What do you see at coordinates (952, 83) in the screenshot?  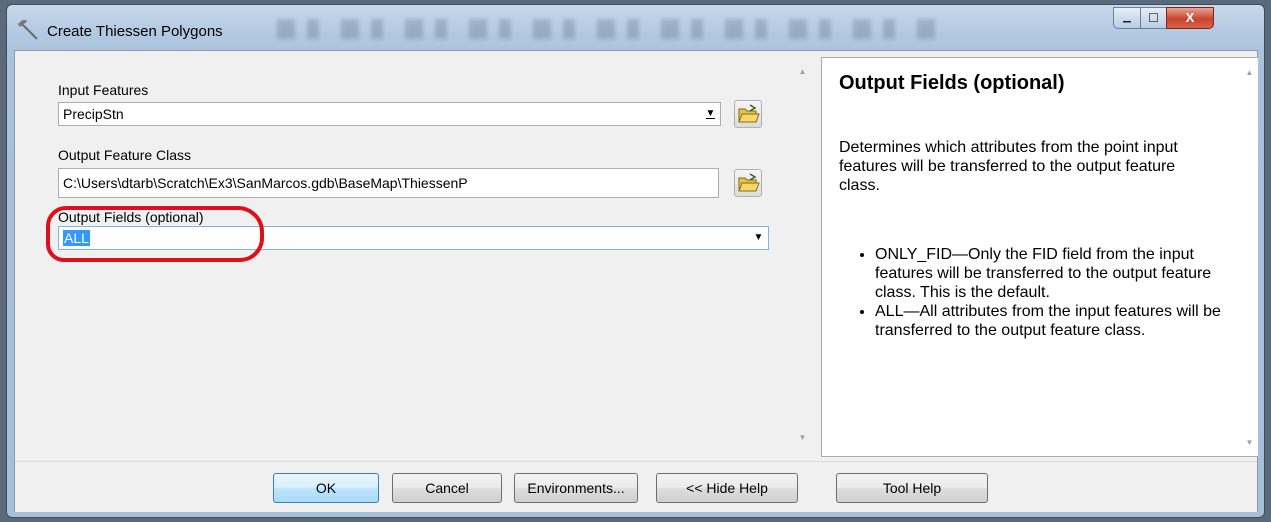 I see `help-title: Output Fields (optional)` at bounding box center [952, 83].